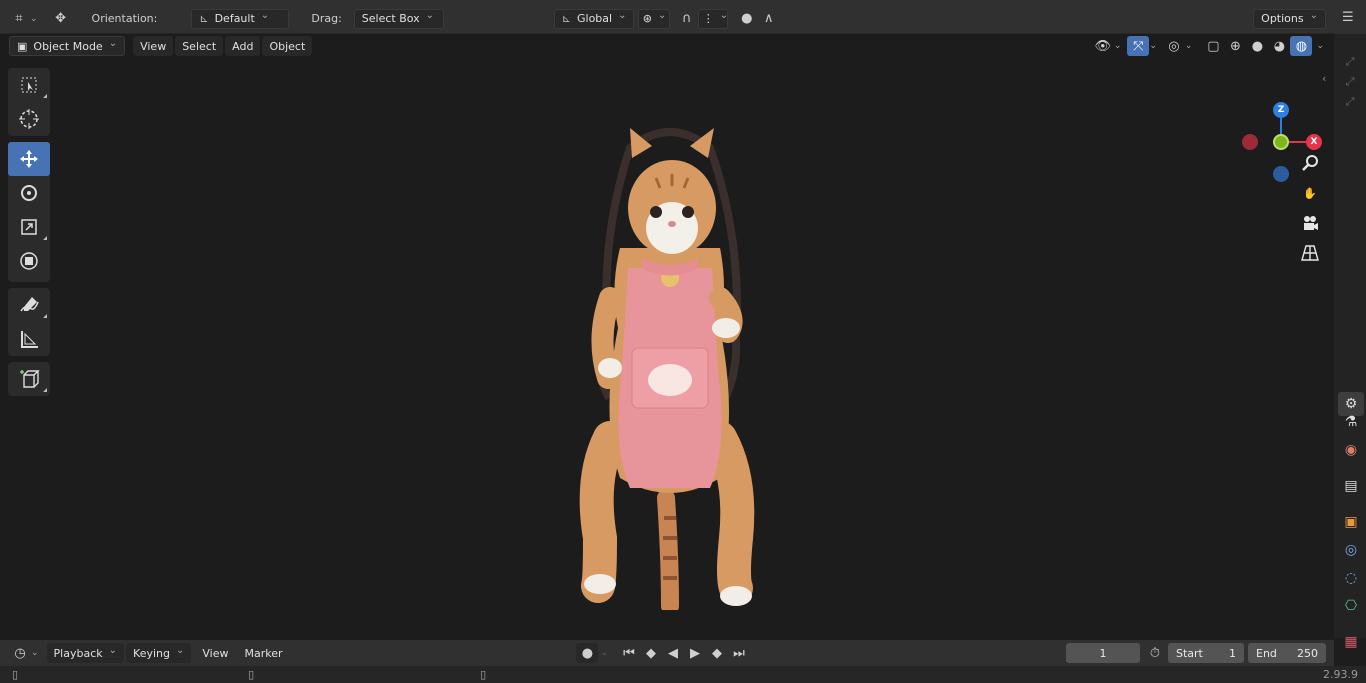 The height and width of the screenshot is (683, 1366). Describe the element at coordinates (29, 261) in the screenshot. I see `transform-icon` at that location.